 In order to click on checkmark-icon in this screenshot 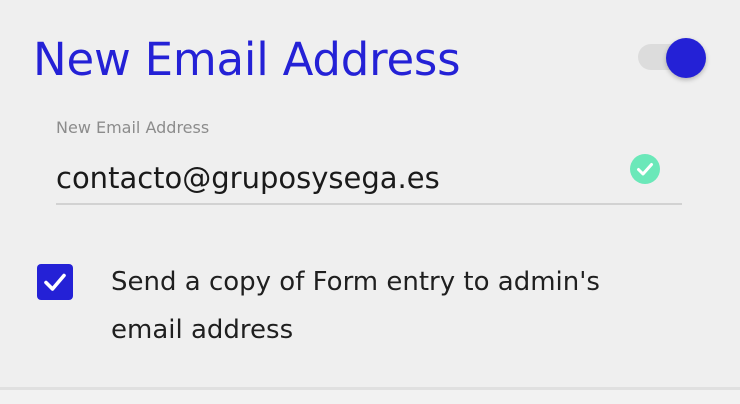, I will do `click(55, 282)`.